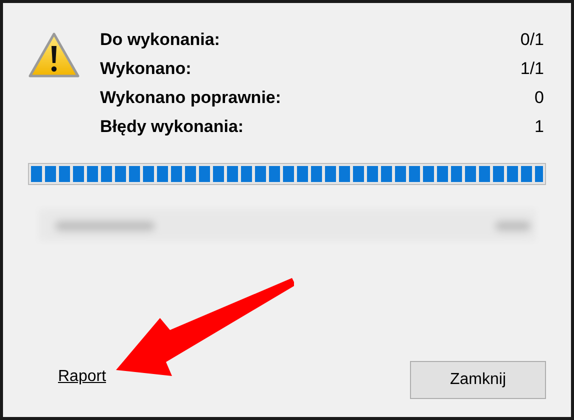 This screenshot has height=420, width=574. Describe the element at coordinates (539, 97) in the screenshot. I see `stat-value: 0` at that location.